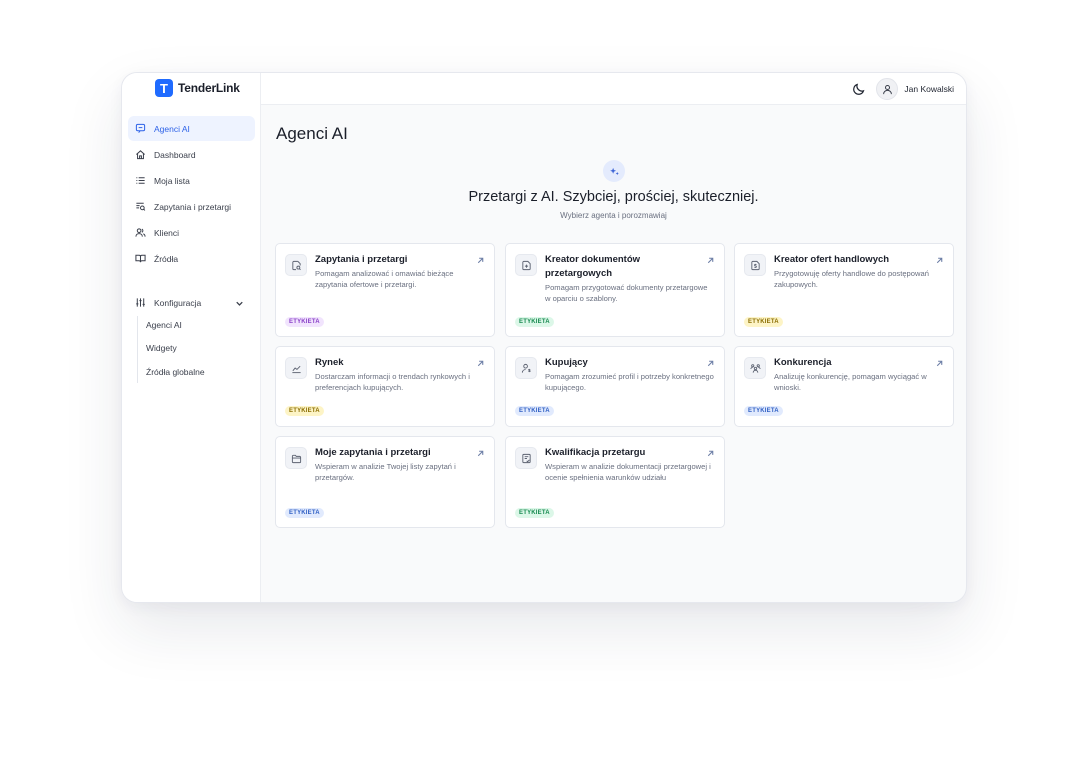  What do you see at coordinates (140, 258) in the screenshot?
I see `book-icon` at bounding box center [140, 258].